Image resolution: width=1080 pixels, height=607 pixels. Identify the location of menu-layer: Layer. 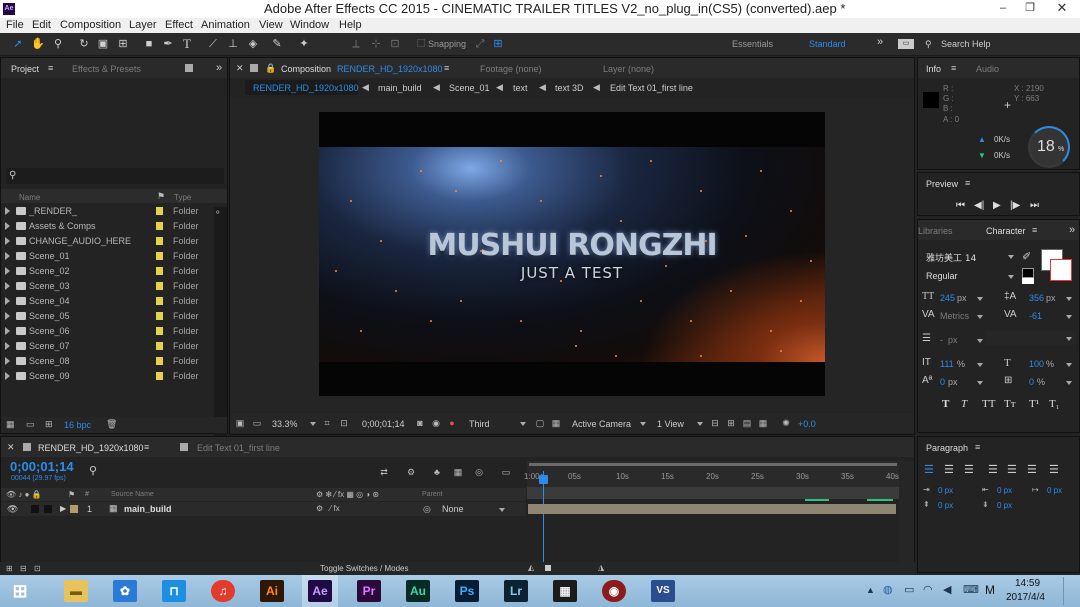
(143, 25).